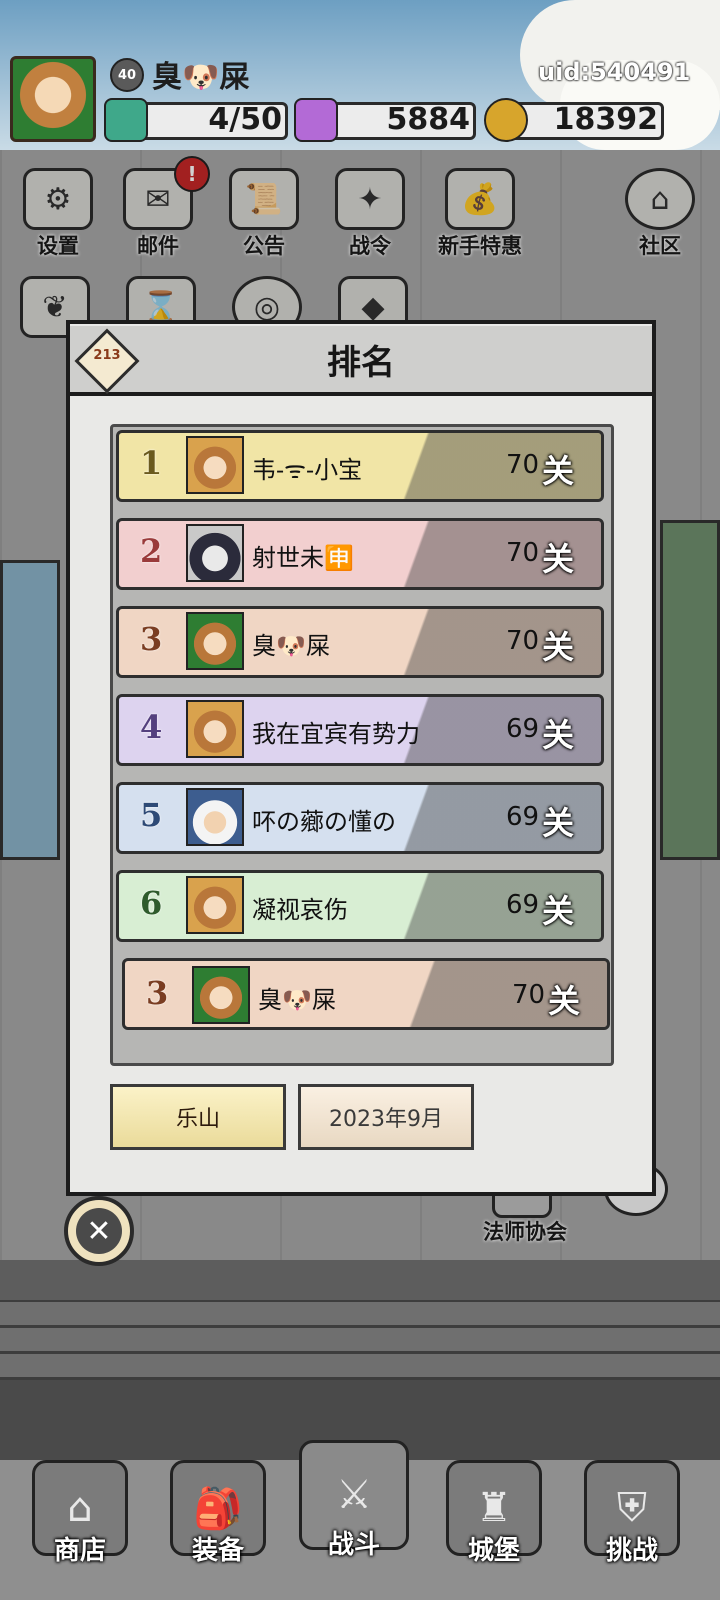  Describe the element at coordinates (360, 1340) in the screenshot. I see `brick-wall` at that location.